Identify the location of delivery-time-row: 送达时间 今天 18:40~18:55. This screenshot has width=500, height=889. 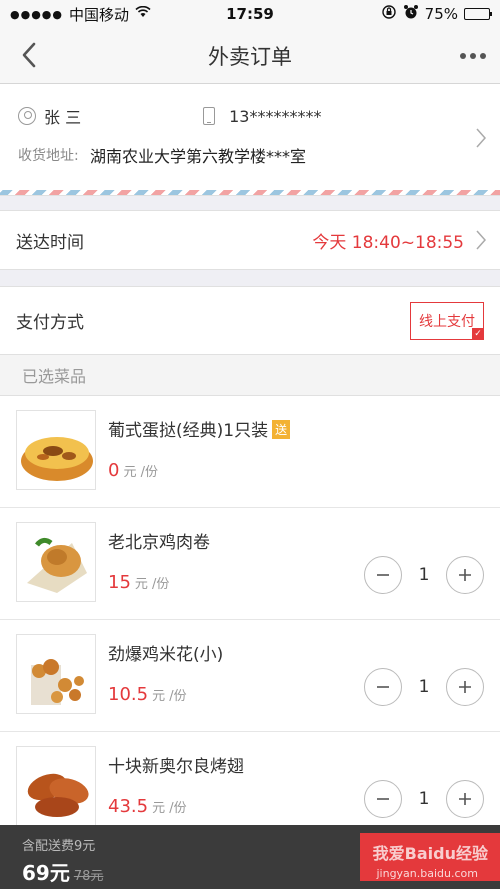
(250, 240).